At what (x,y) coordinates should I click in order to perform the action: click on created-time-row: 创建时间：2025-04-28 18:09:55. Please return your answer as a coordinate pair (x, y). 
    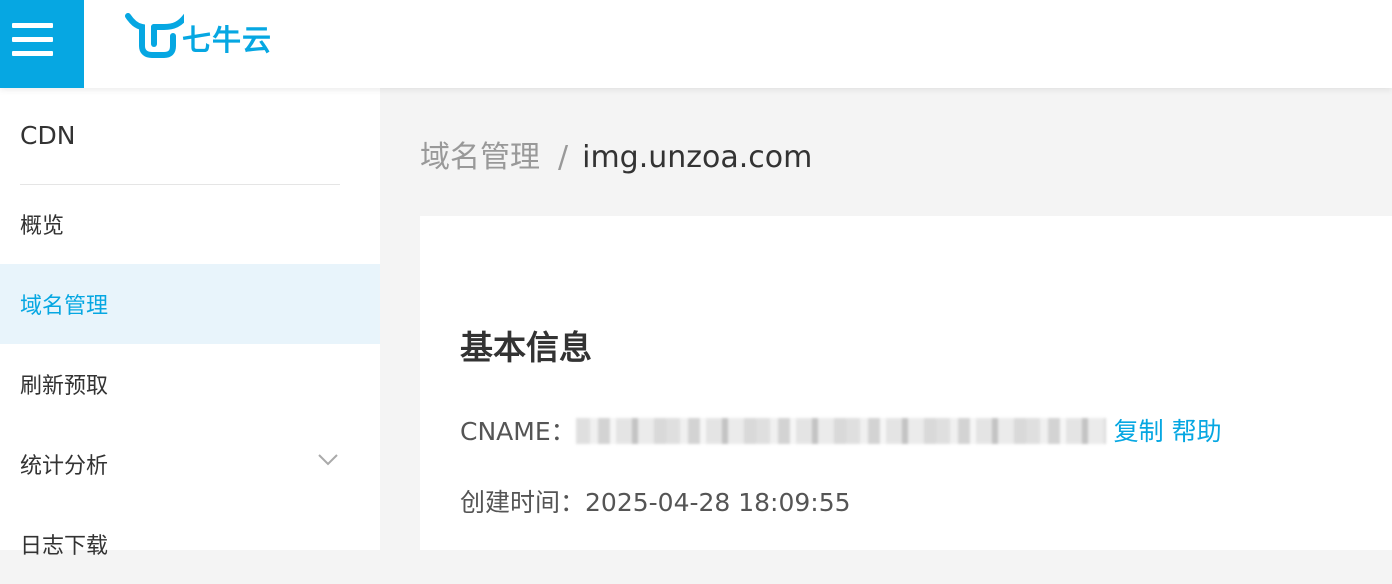
    Looking at the image, I should click on (655, 501).